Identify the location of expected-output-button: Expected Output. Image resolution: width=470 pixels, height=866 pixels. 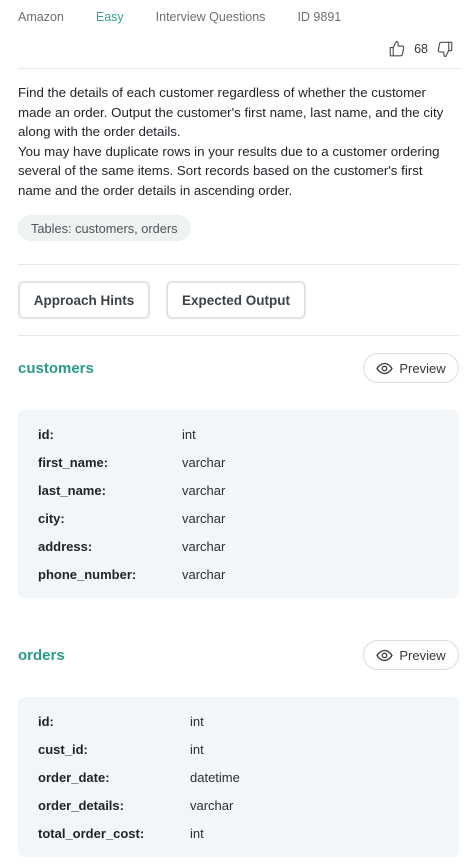
(236, 300).